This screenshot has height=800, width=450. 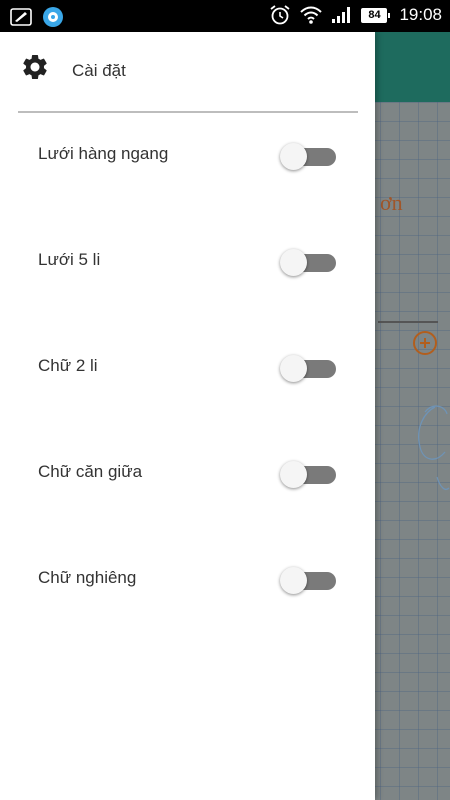 I want to click on setting-row-2li-text: Chữ 2 li, so click(x=187, y=384).